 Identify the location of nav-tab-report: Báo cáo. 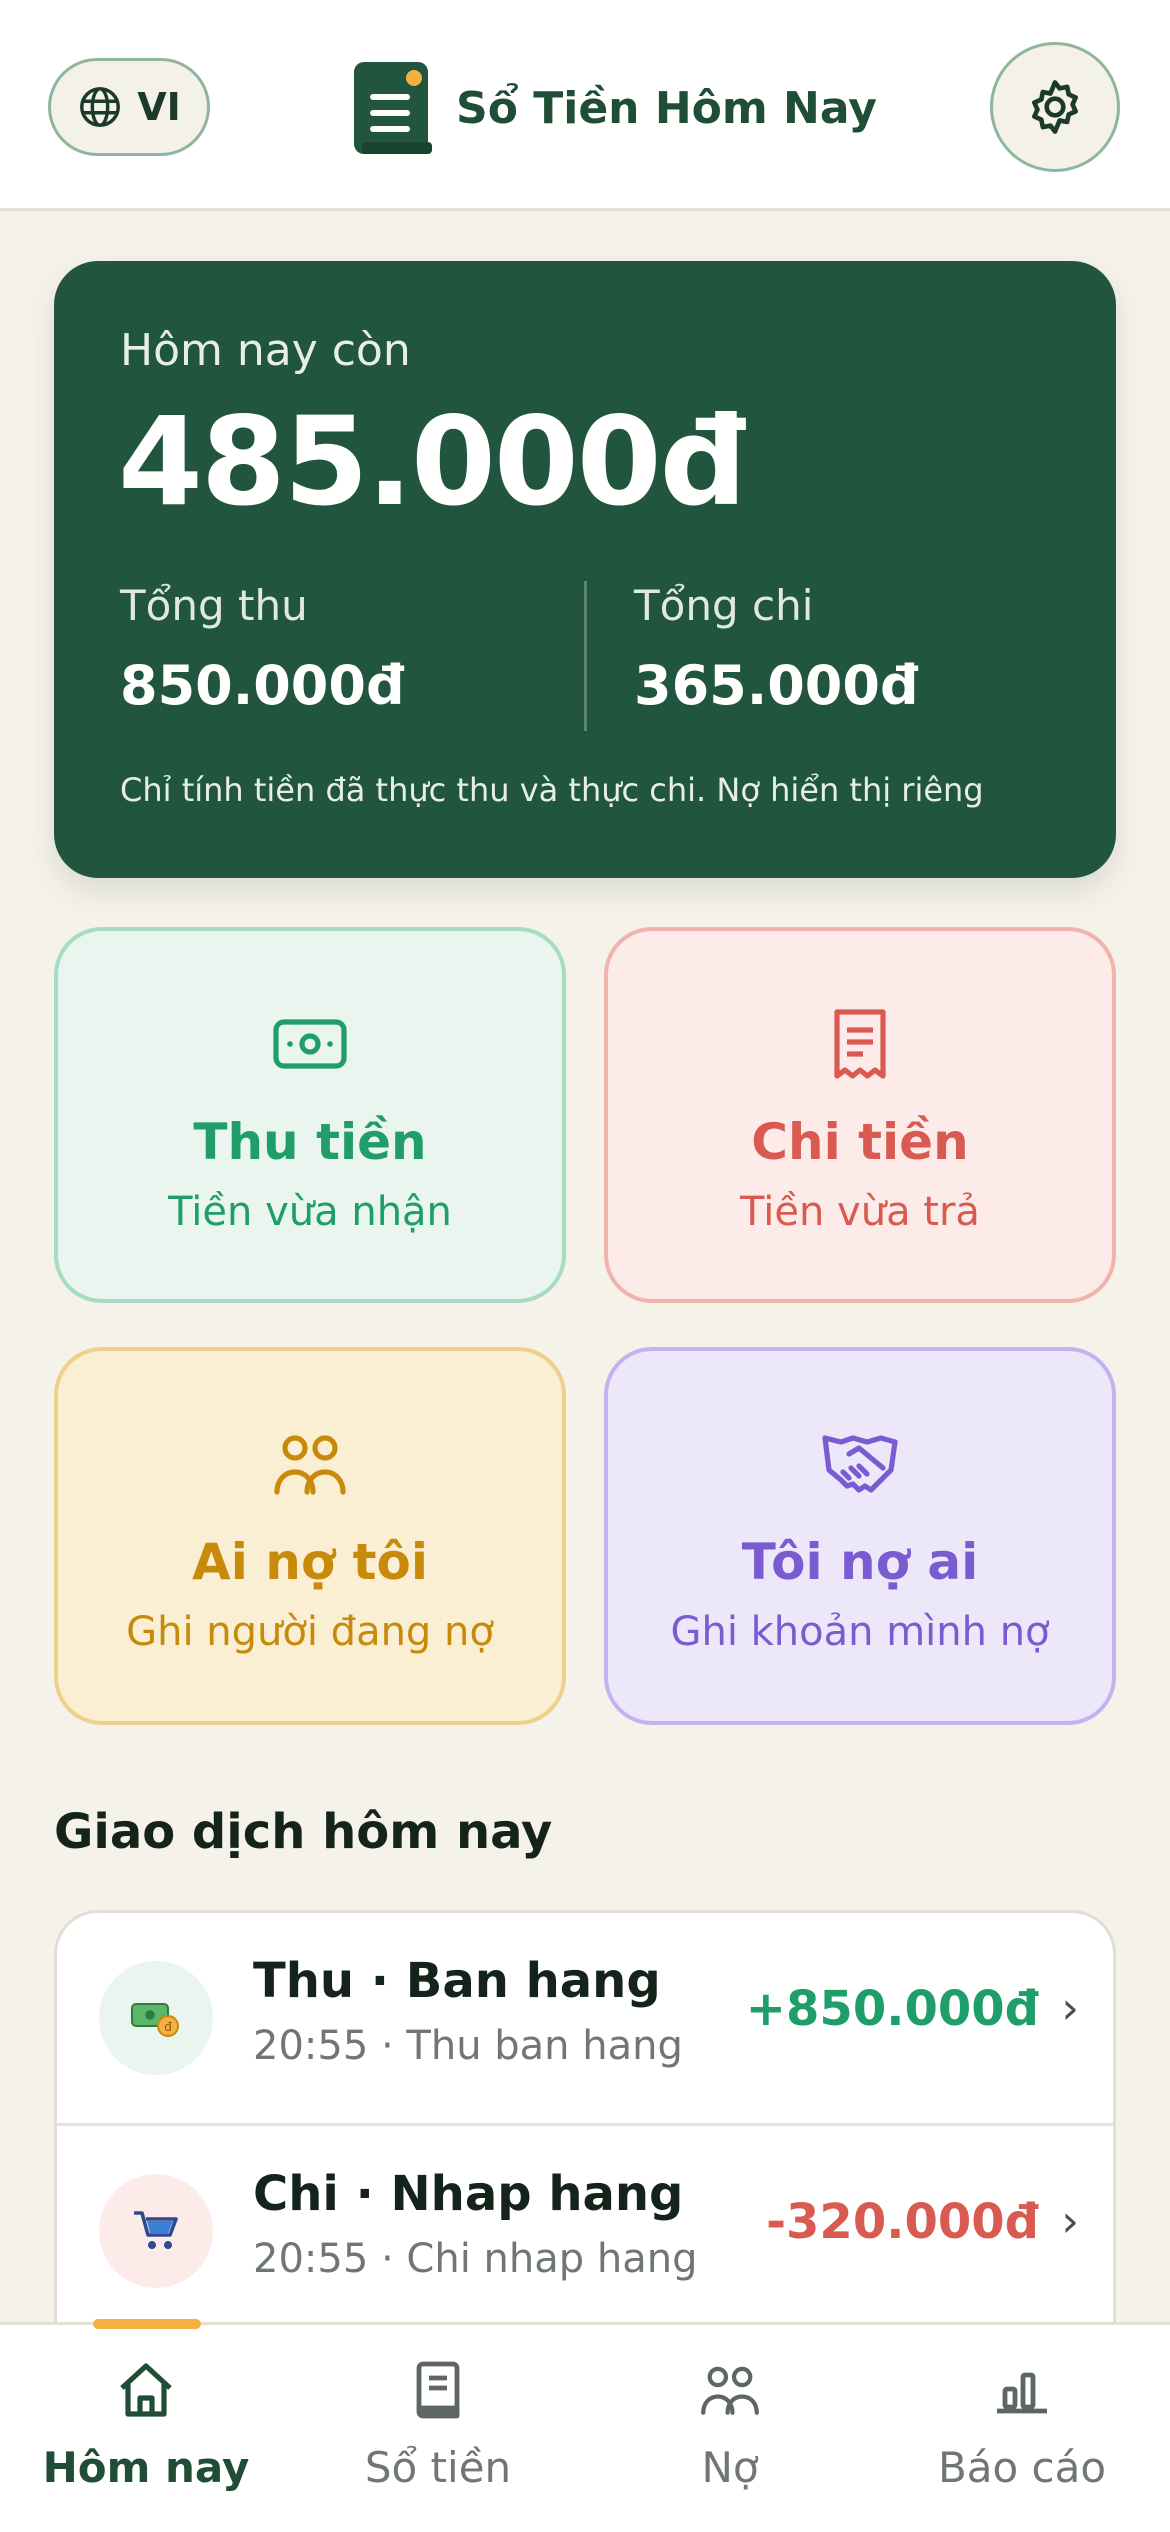
(1022, 2440).